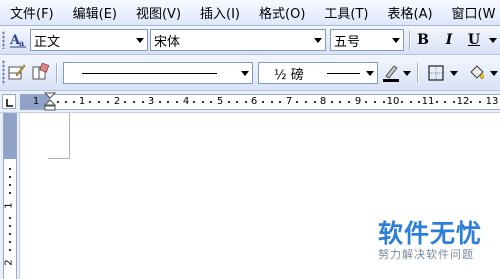  I want to click on ruler-label: 9, so click(358, 101).